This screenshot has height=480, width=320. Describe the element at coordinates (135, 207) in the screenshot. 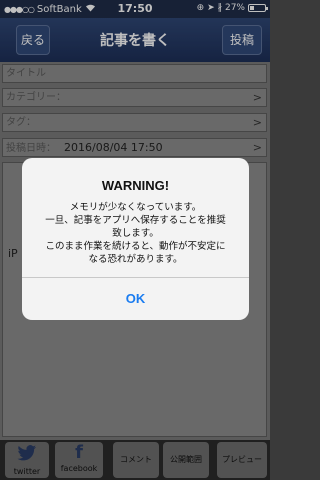

I see `alert-message-line: メモリが少なくなっています。` at that location.